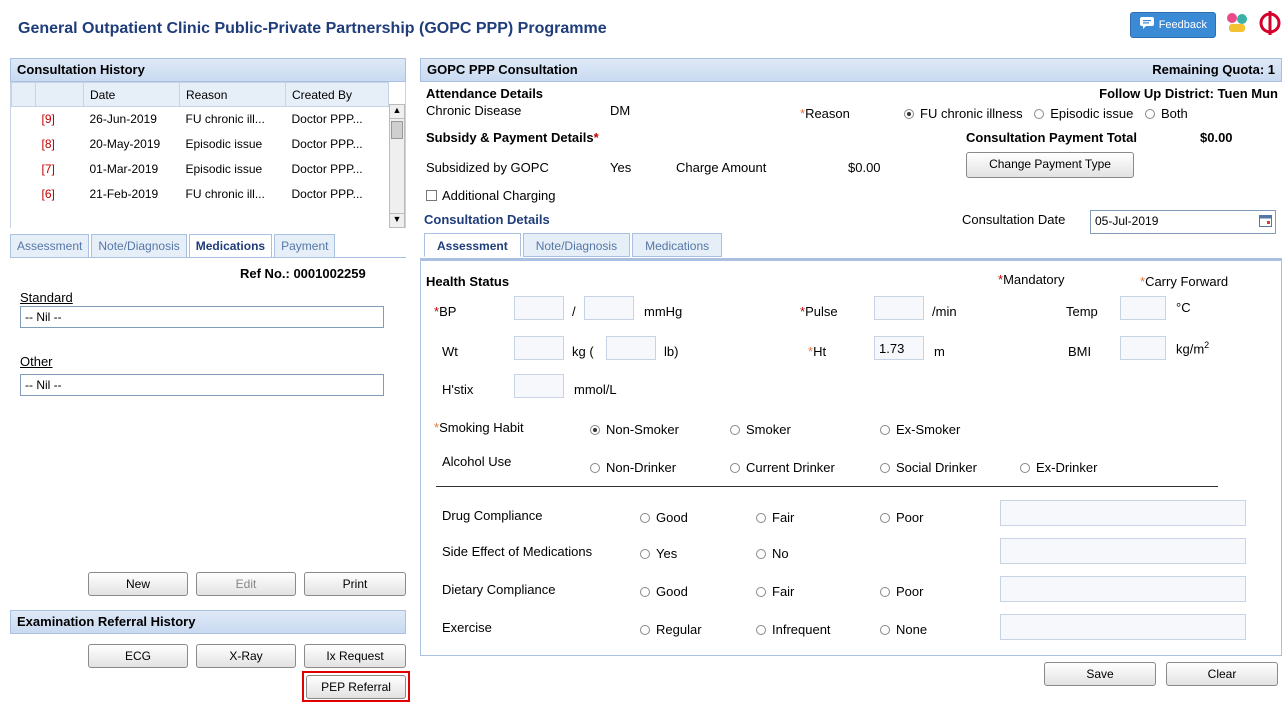 This screenshot has width=1282, height=702. Describe the element at coordinates (1143, 348) in the screenshot. I see `bmi-input` at that location.